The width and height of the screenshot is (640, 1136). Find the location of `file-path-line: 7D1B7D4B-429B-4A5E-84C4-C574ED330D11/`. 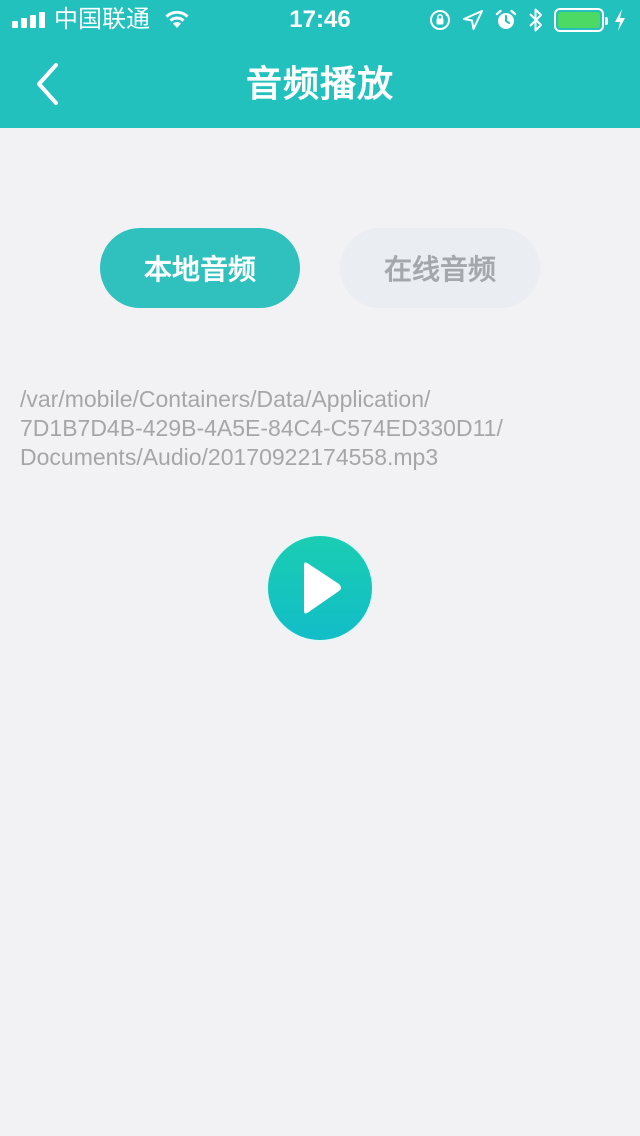

file-path-line: 7D1B7D4B-429B-4A5E-84C4-C574ED330D11/ is located at coordinates (261, 428).